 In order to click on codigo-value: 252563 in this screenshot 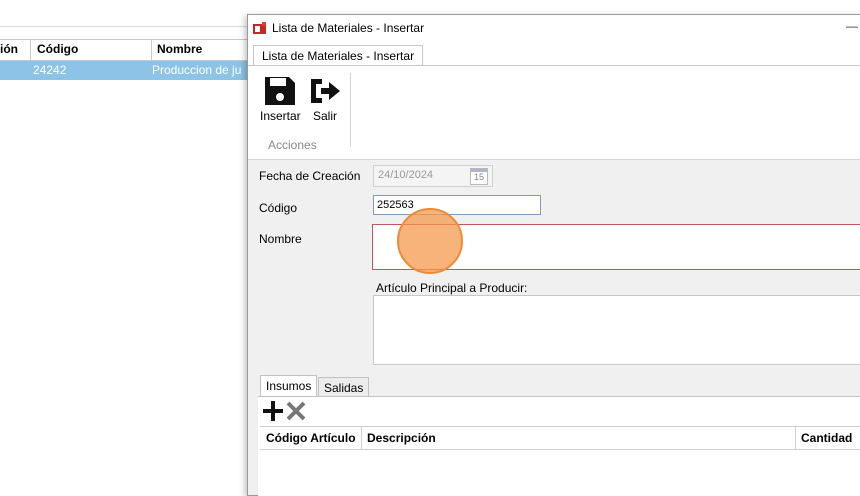, I will do `click(395, 205)`.